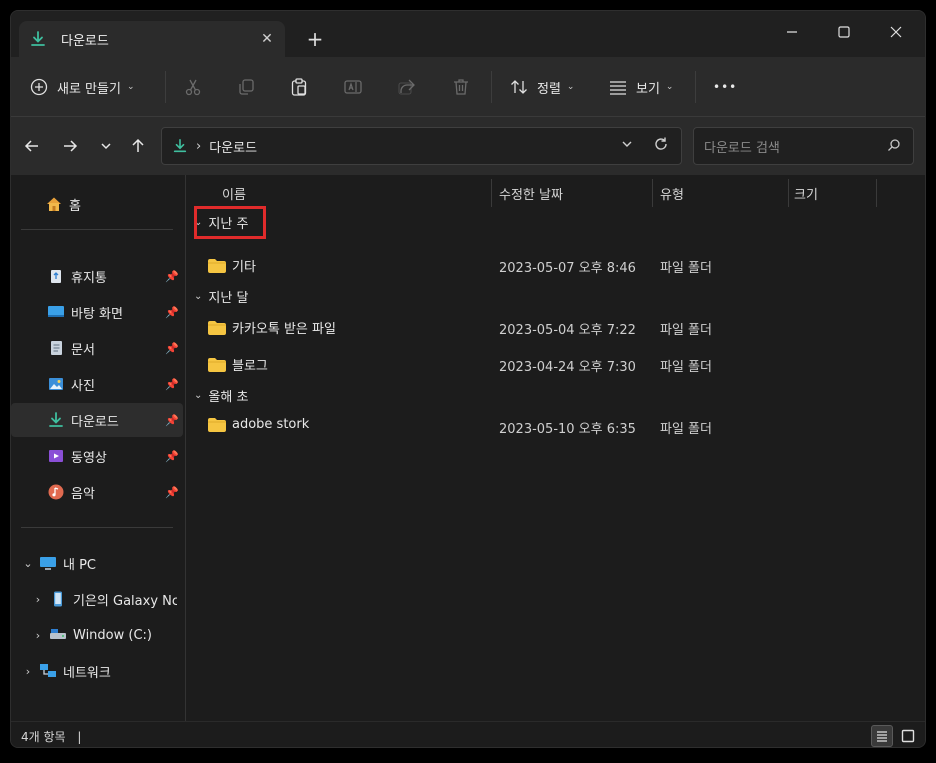  What do you see at coordinates (238, 364) in the screenshot?
I see `file-name: 블로그` at bounding box center [238, 364].